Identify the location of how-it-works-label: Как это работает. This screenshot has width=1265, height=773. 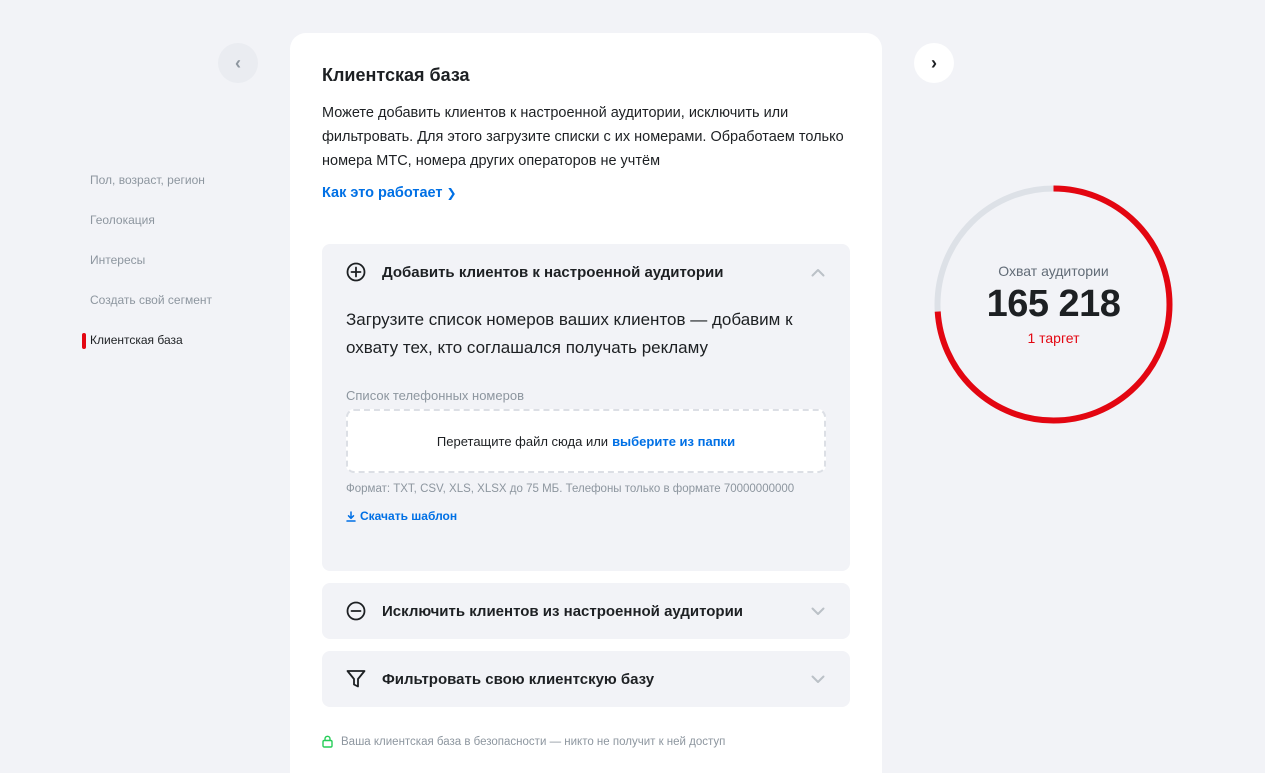
(382, 193).